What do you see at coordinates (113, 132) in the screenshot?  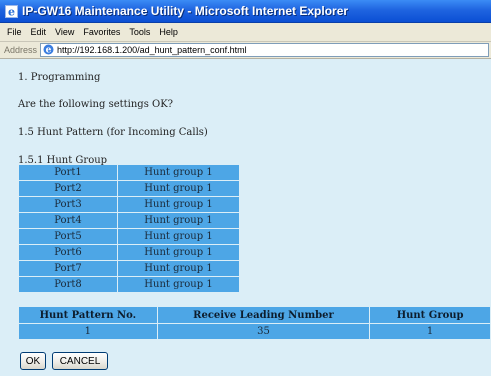 I see `subsection-title: 1.5 Hunt Pattern (for Incoming Calls)` at bounding box center [113, 132].